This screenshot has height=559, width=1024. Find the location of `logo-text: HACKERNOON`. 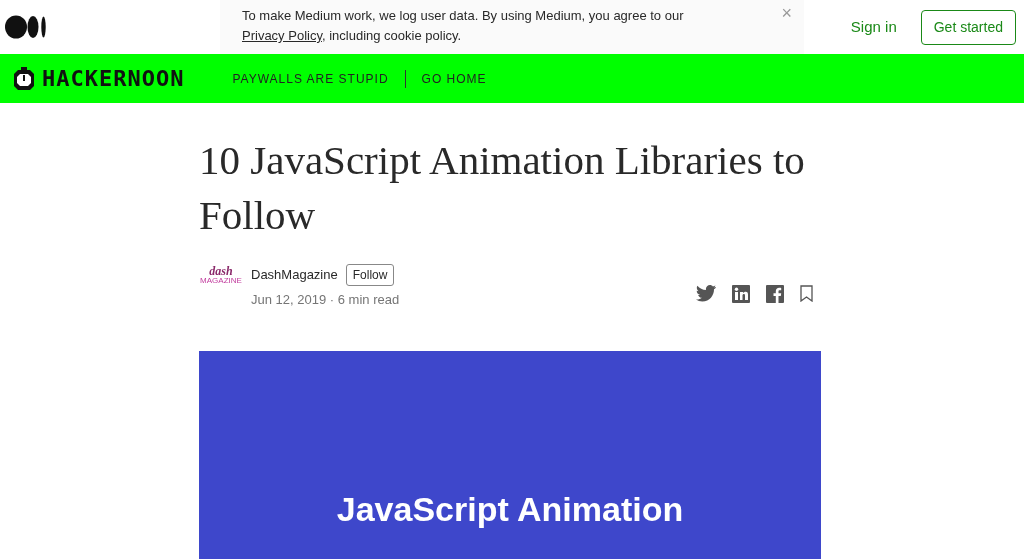

logo-text: HACKERNOON is located at coordinates (113, 78).